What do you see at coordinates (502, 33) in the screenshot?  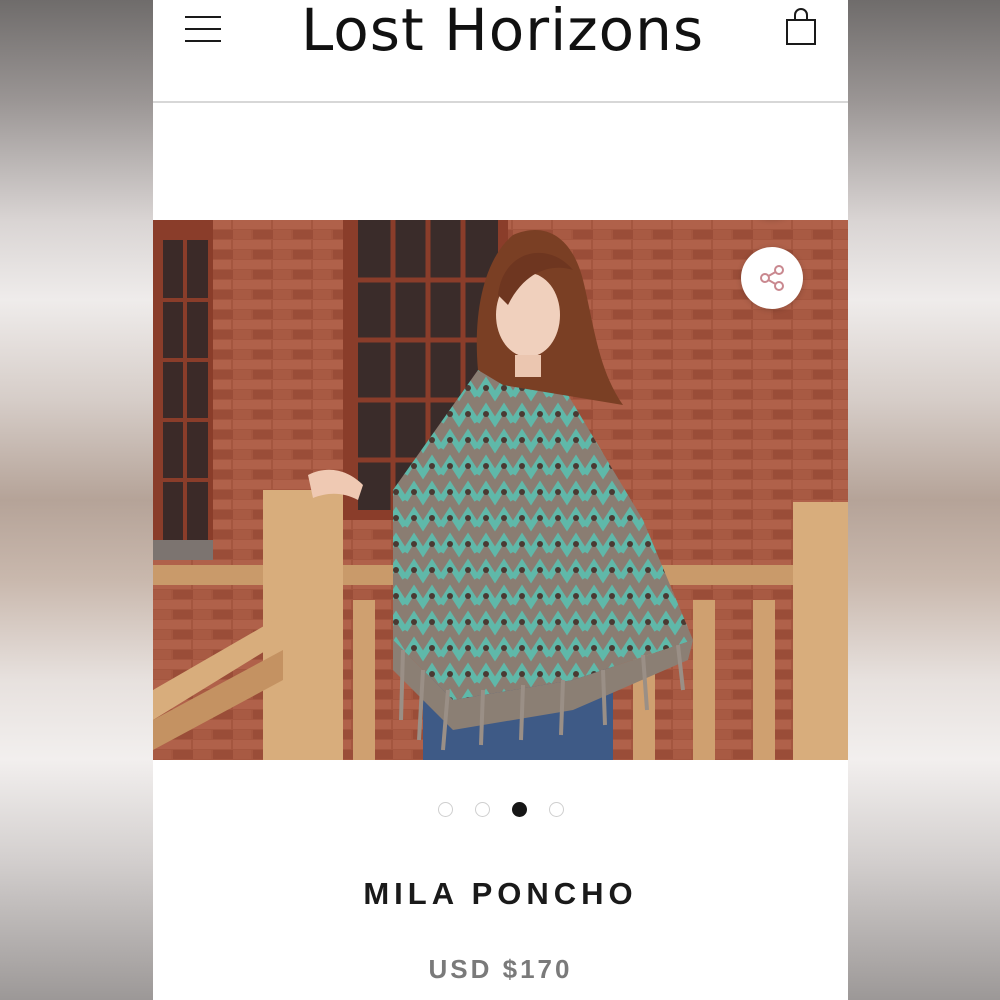 I see `site-logo: Lost Horizons` at bounding box center [502, 33].